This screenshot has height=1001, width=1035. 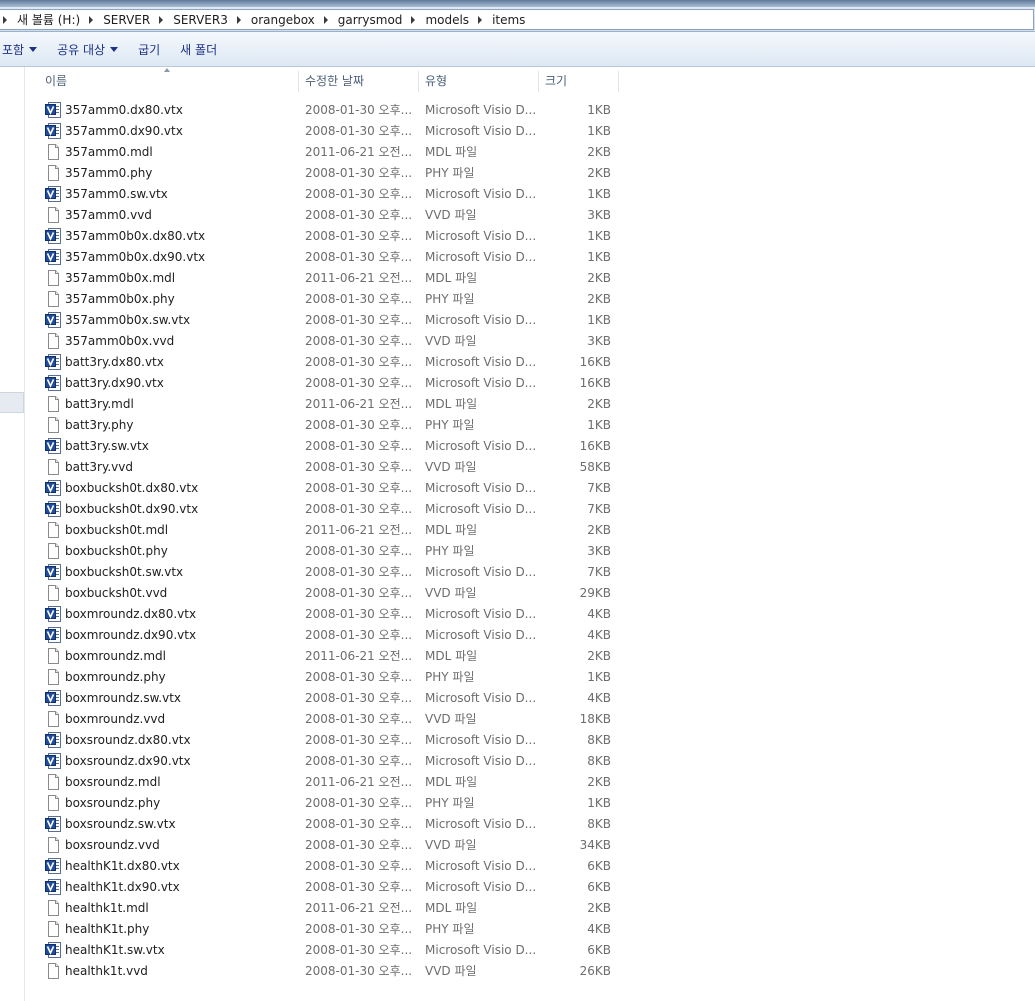 I want to click on column-header-size: 크기, so click(x=579, y=81).